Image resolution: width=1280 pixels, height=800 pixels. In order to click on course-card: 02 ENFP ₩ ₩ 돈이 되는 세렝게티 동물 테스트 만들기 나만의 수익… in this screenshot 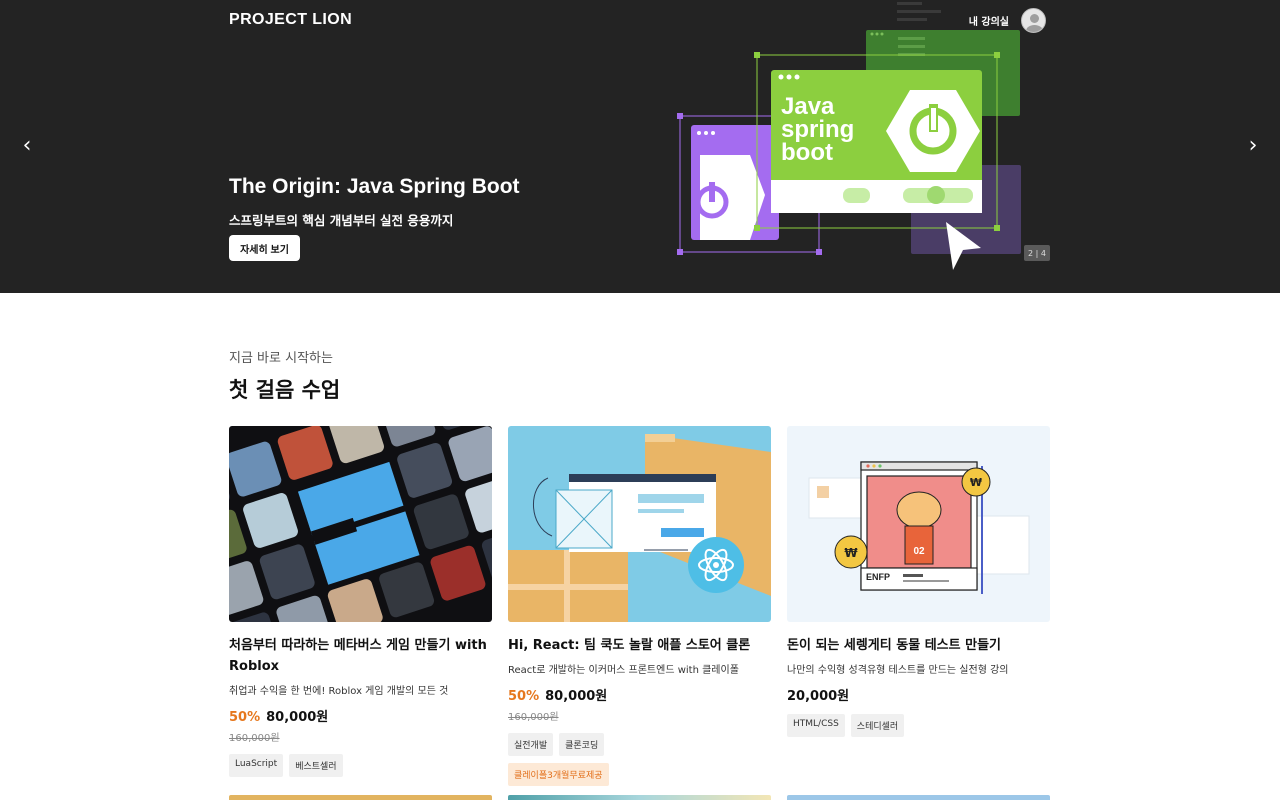, I will do `click(918, 606)`.